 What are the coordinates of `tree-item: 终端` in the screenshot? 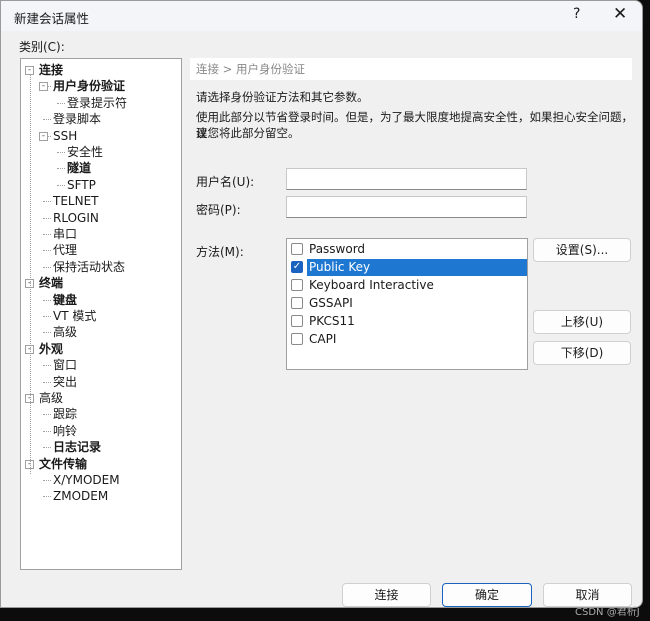 It's located at (51, 283).